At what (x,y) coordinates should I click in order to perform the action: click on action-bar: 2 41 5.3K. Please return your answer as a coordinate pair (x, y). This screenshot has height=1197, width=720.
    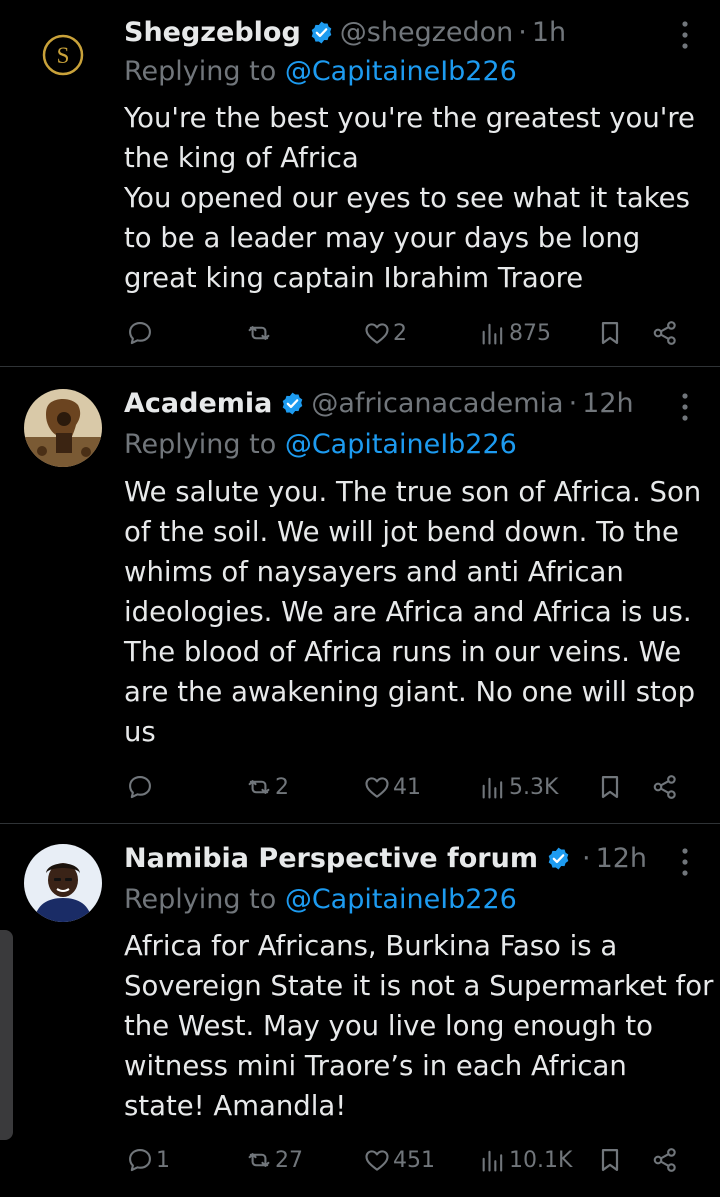
    Looking at the image, I should click on (404, 787).